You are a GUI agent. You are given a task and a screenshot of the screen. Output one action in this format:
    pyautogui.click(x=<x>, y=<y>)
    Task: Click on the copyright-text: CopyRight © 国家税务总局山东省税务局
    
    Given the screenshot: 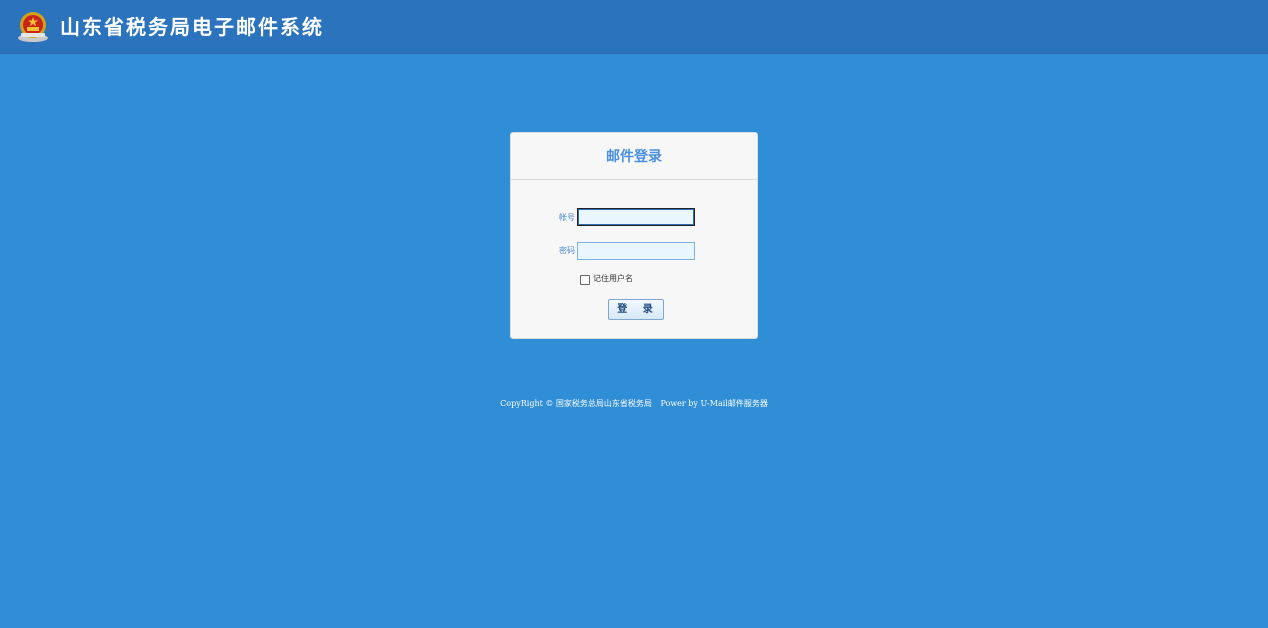 What is the action you would take?
    pyautogui.click(x=576, y=403)
    